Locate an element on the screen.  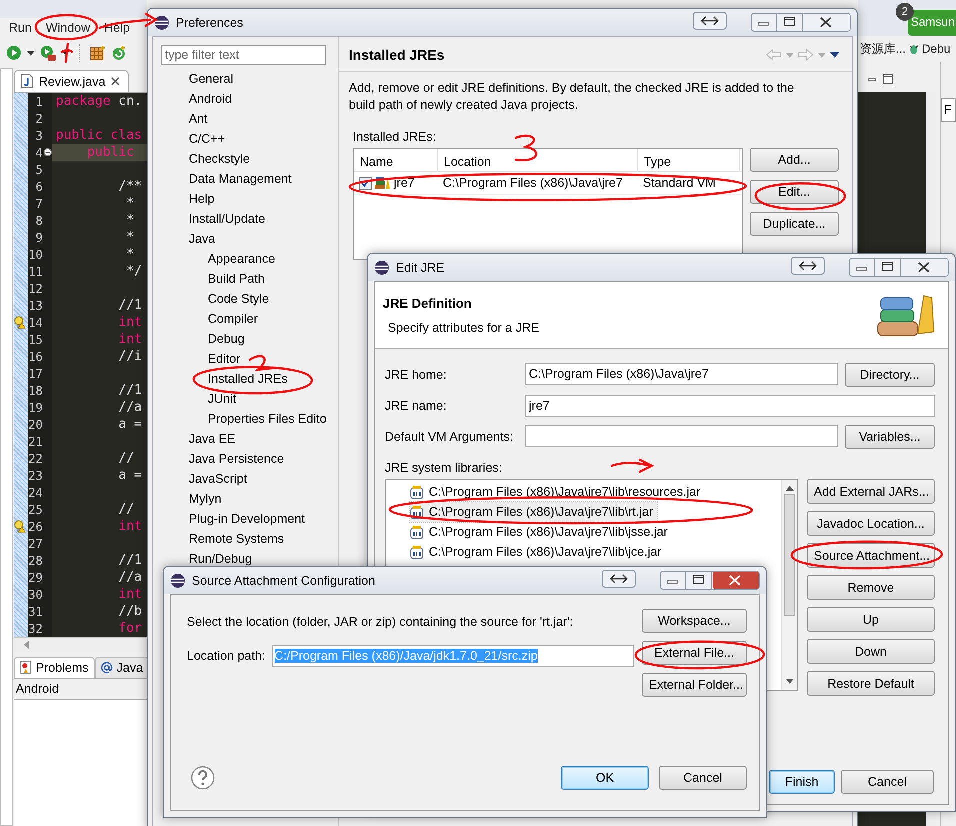
line-number: 2 is located at coordinates (39, 119).